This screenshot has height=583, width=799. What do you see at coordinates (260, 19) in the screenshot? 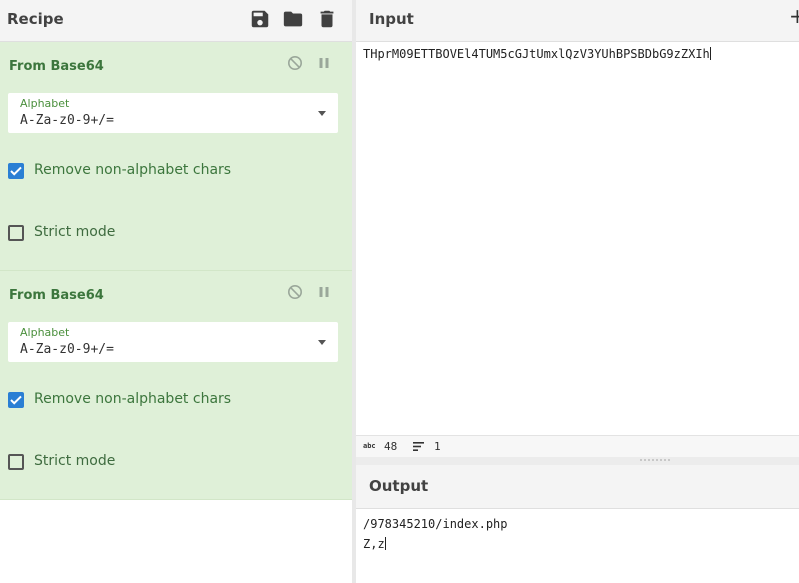
I see `save-icon` at bounding box center [260, 19].